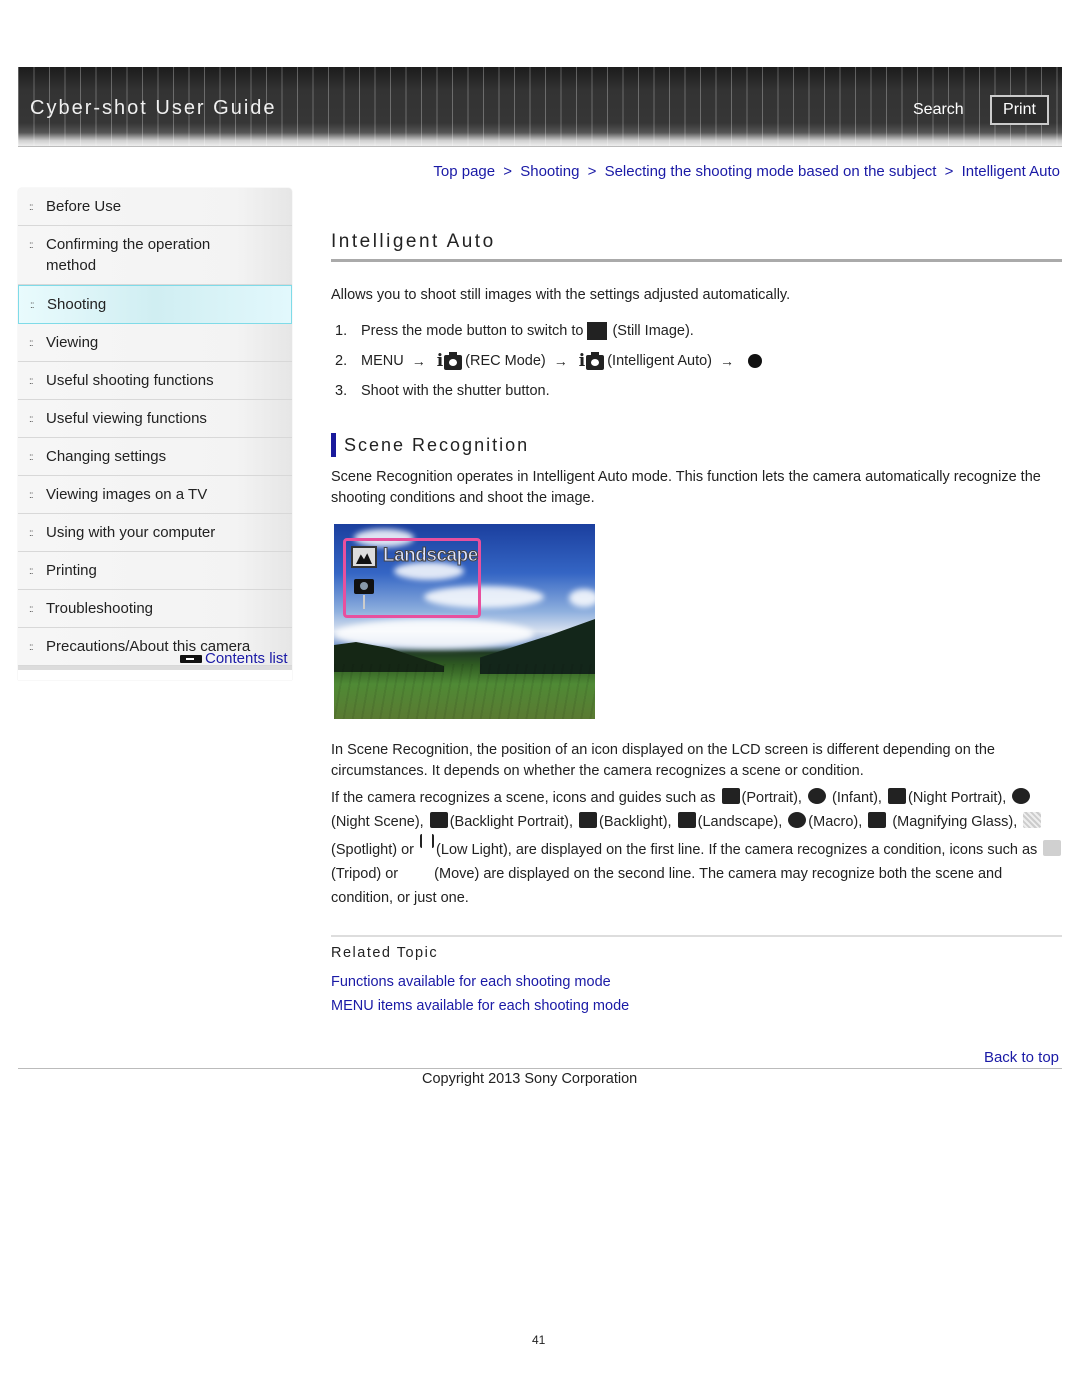  Describe the element at coordinates (412, 578) in the screenshot. I see `scene-recognition-frame: Landscape` at that location.